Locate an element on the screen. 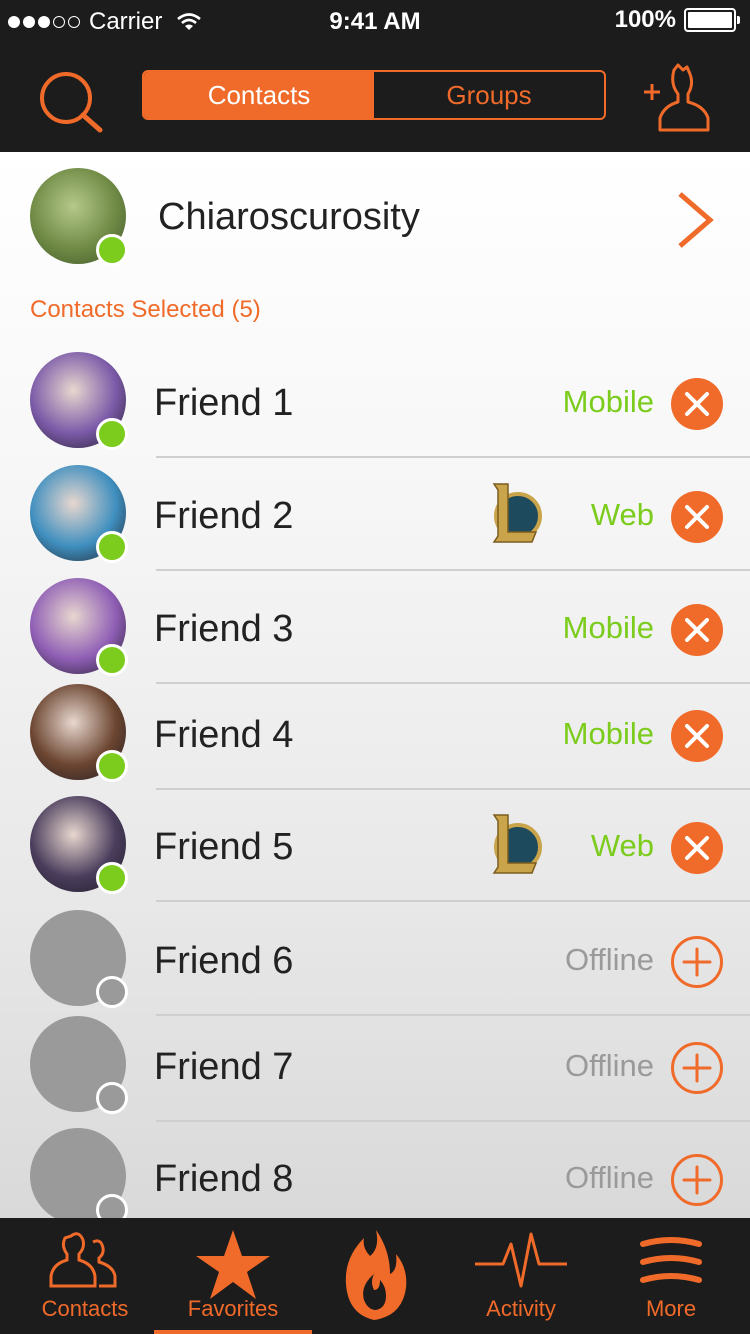 The height and width of the screenshot is (1334, 750). section-header-contacts-selected: Contacts Selected (5) is located at coordinates (145, 309).